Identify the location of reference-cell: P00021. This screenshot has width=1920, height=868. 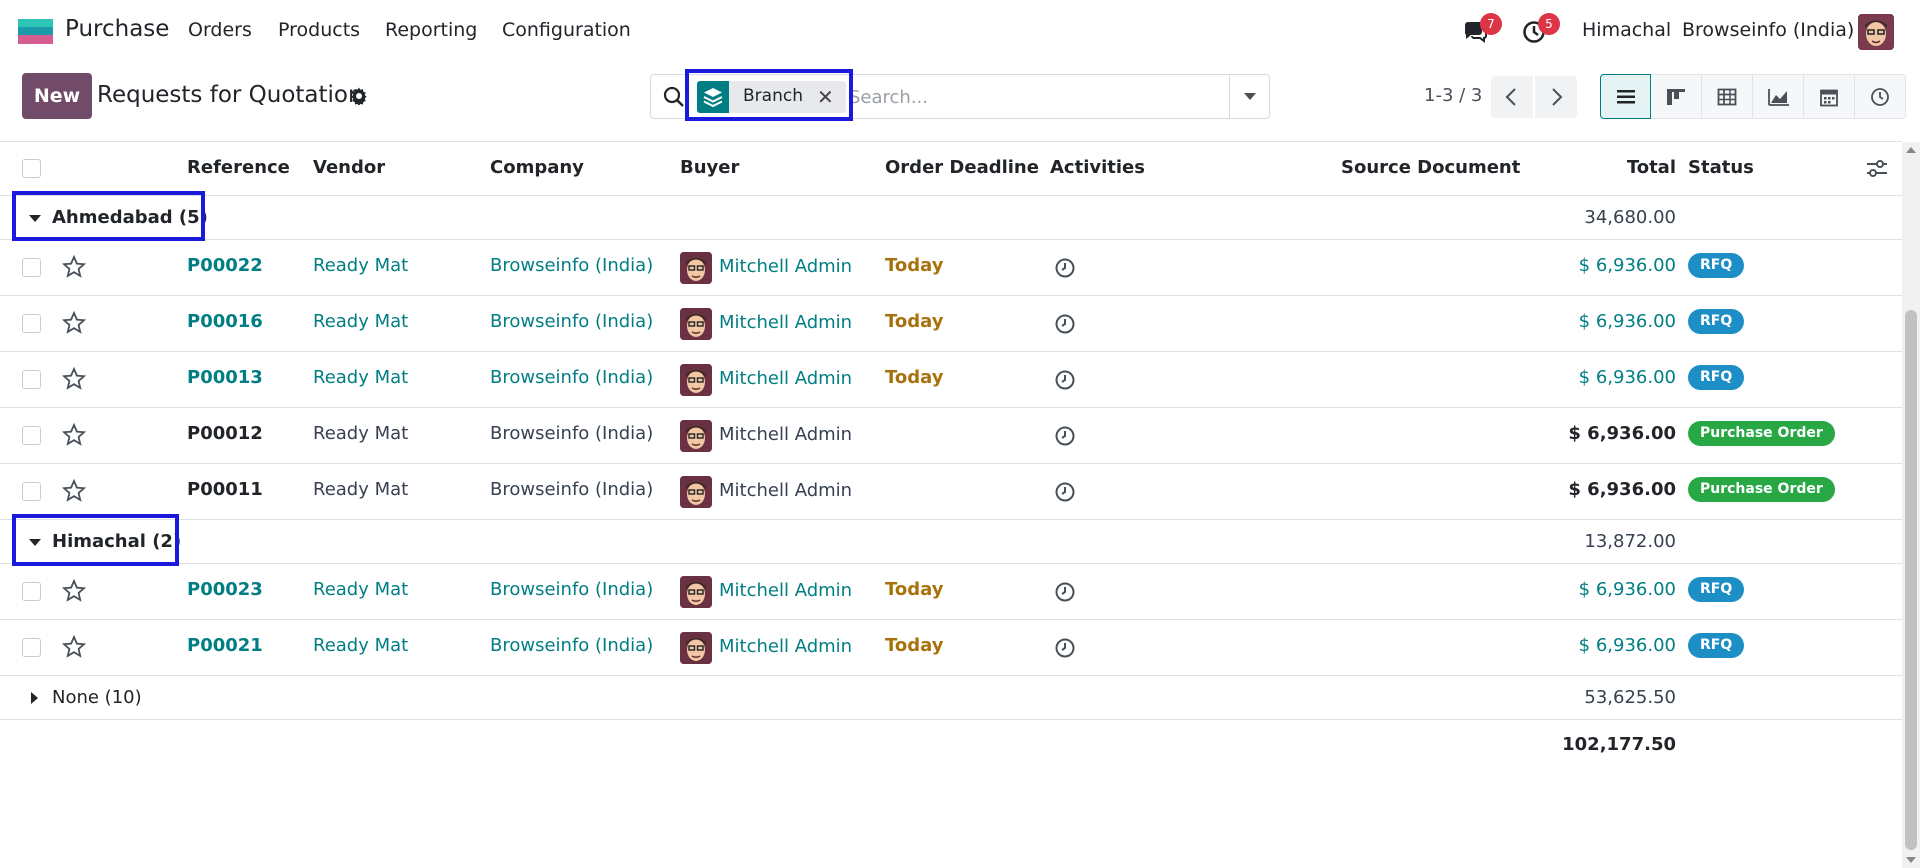
(225, 645).